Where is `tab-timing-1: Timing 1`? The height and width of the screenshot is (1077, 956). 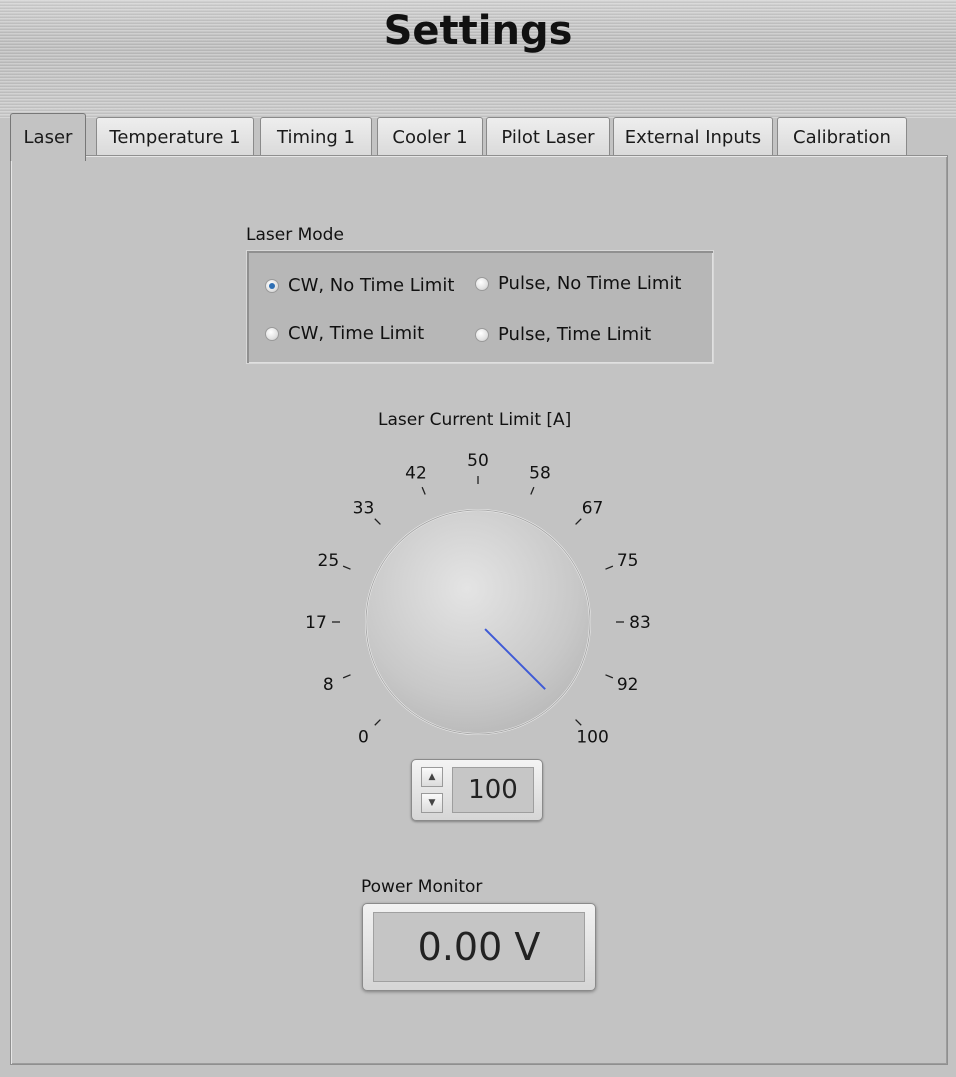 tab-timing-1: Timing 1 is located at coordinates (316, 137).